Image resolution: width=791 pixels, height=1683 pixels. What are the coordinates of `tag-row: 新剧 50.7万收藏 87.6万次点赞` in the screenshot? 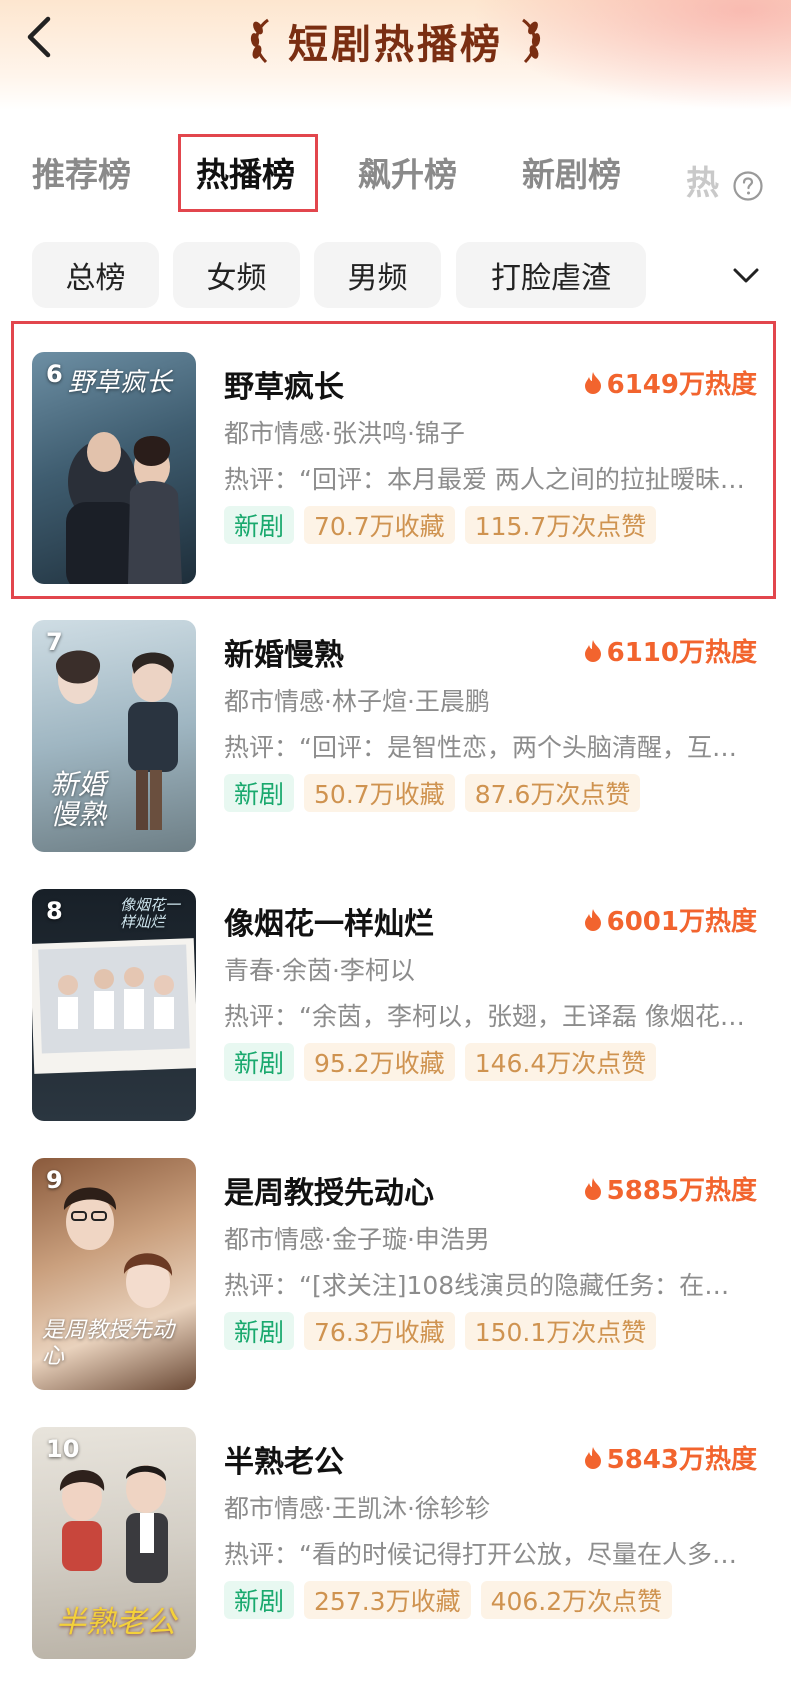 It's located at (432, 793).